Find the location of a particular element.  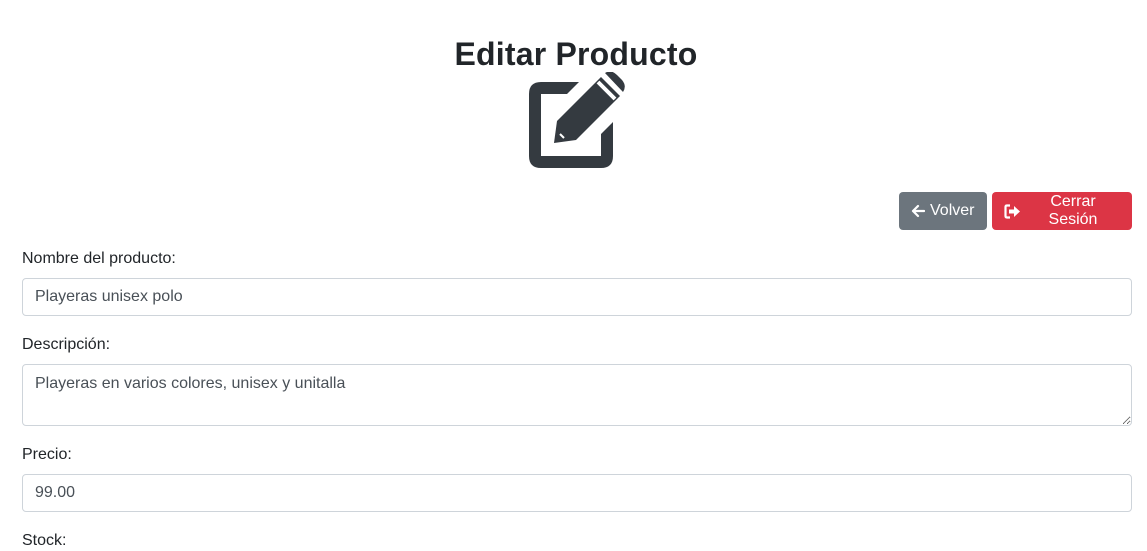

logout-button: Cerrar Sesión is located at coordinates (1062, 211).